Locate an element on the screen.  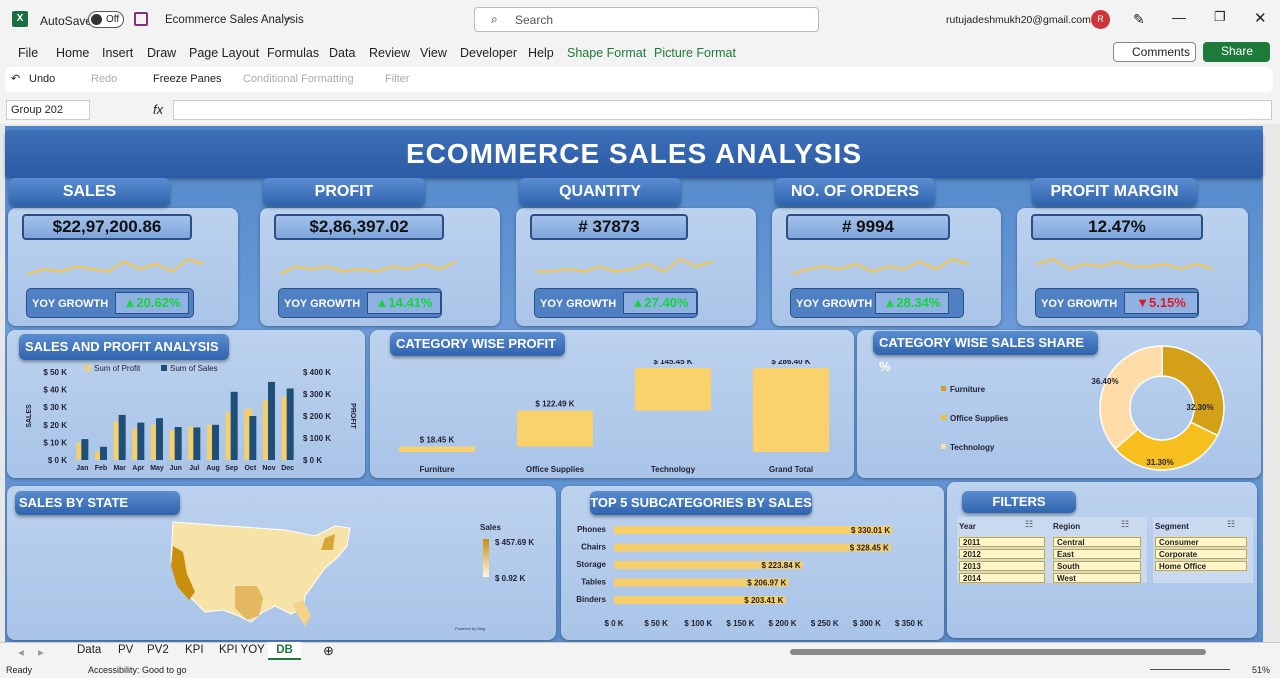
accessibility-status: Accessibility: Good to go is located at coordinates (137, 670).